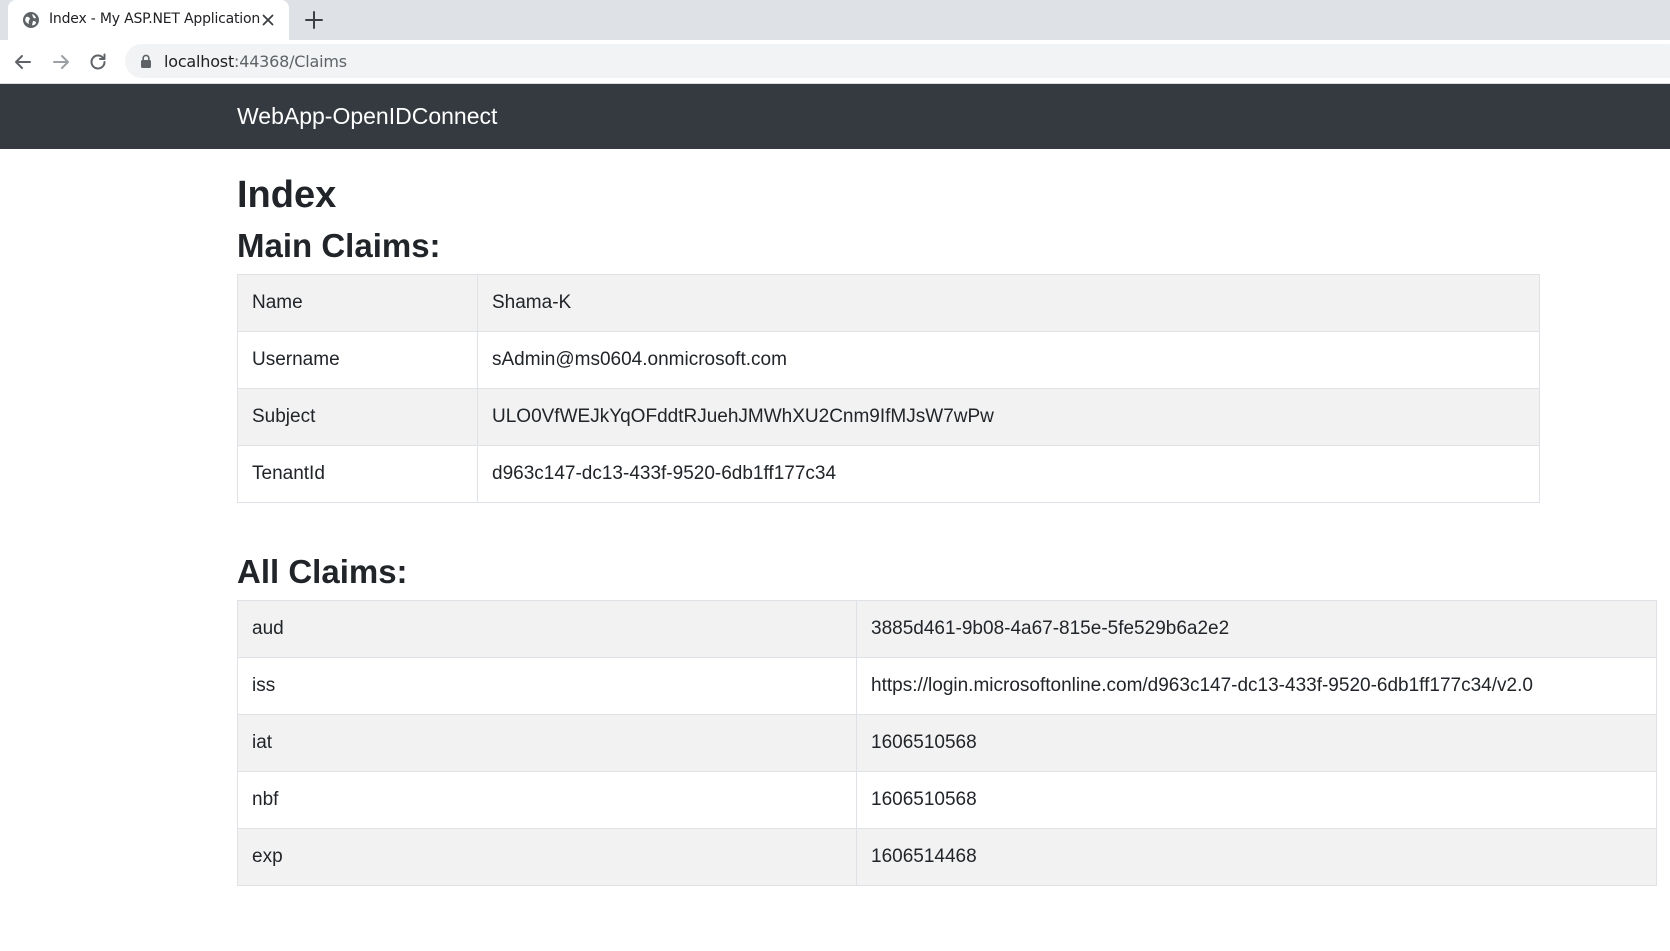 The height and width of the screenshot is (951, 1670). What do you see at coordinates (287, 195) in the screenshot?
I see `page-title: Index` at bounding box center [287, 195].